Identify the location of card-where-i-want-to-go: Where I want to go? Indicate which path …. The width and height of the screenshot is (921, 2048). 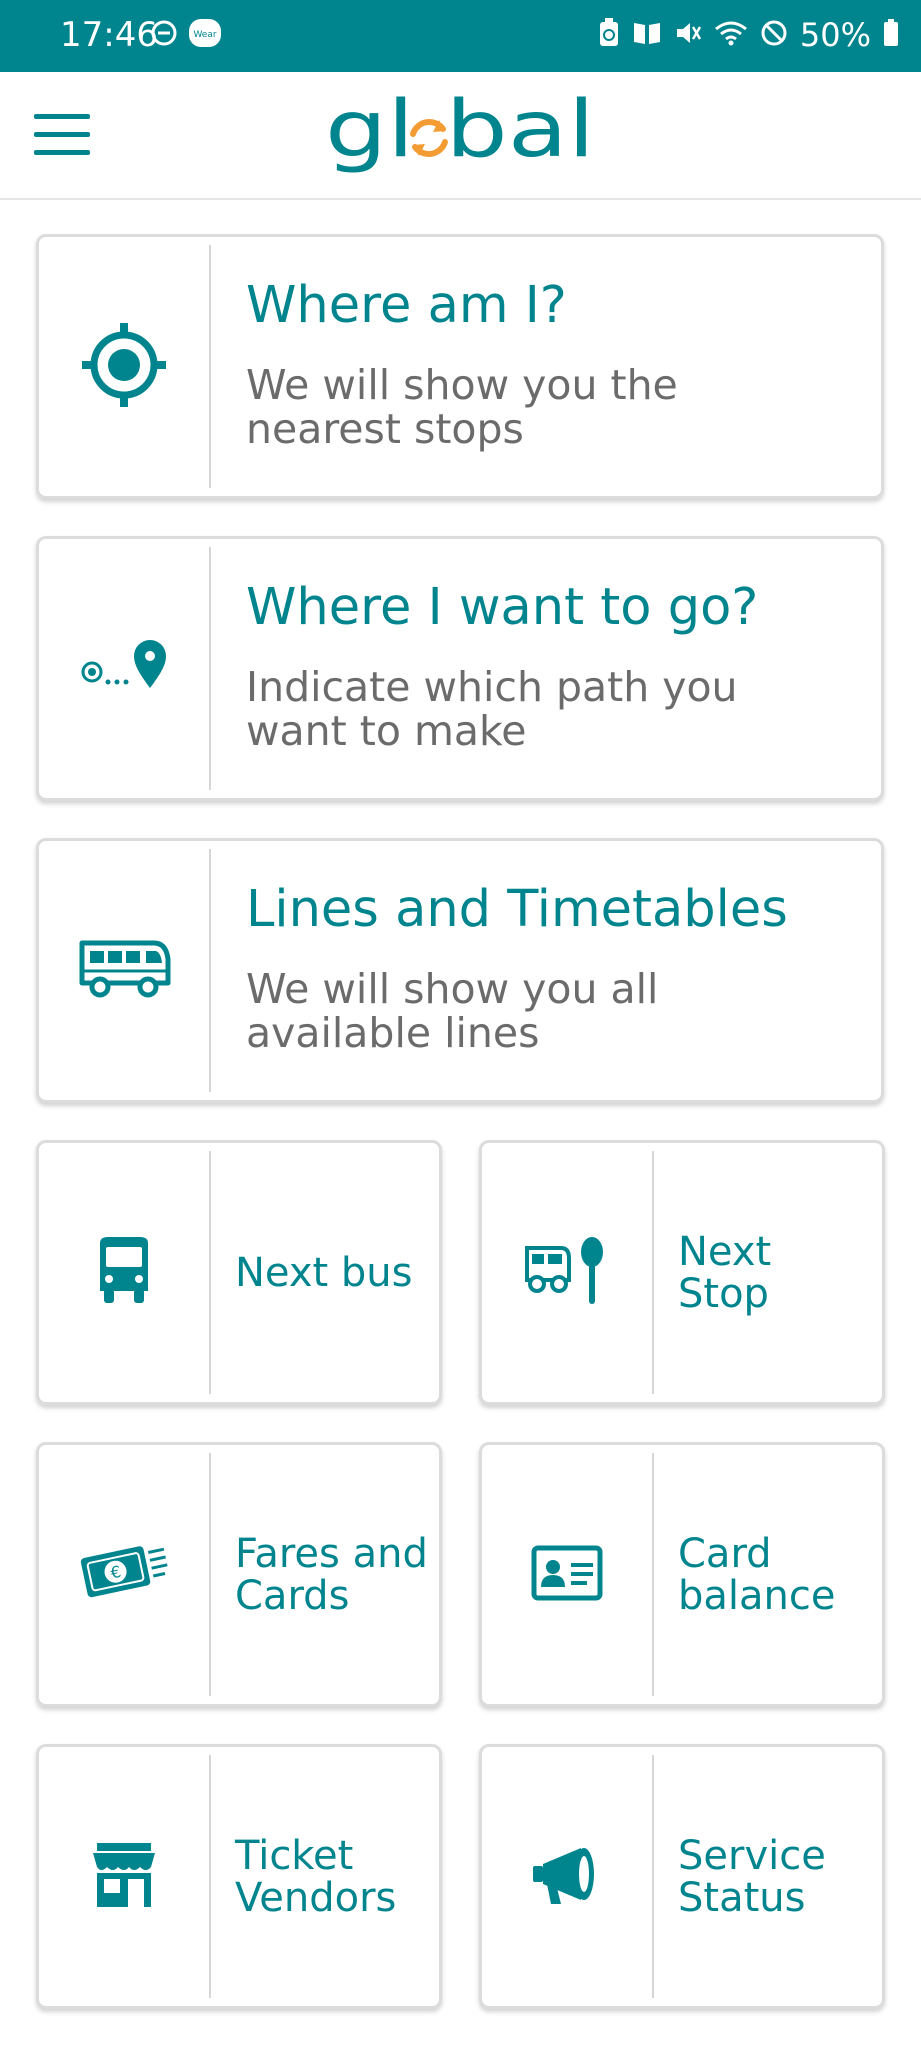
(460, 668).